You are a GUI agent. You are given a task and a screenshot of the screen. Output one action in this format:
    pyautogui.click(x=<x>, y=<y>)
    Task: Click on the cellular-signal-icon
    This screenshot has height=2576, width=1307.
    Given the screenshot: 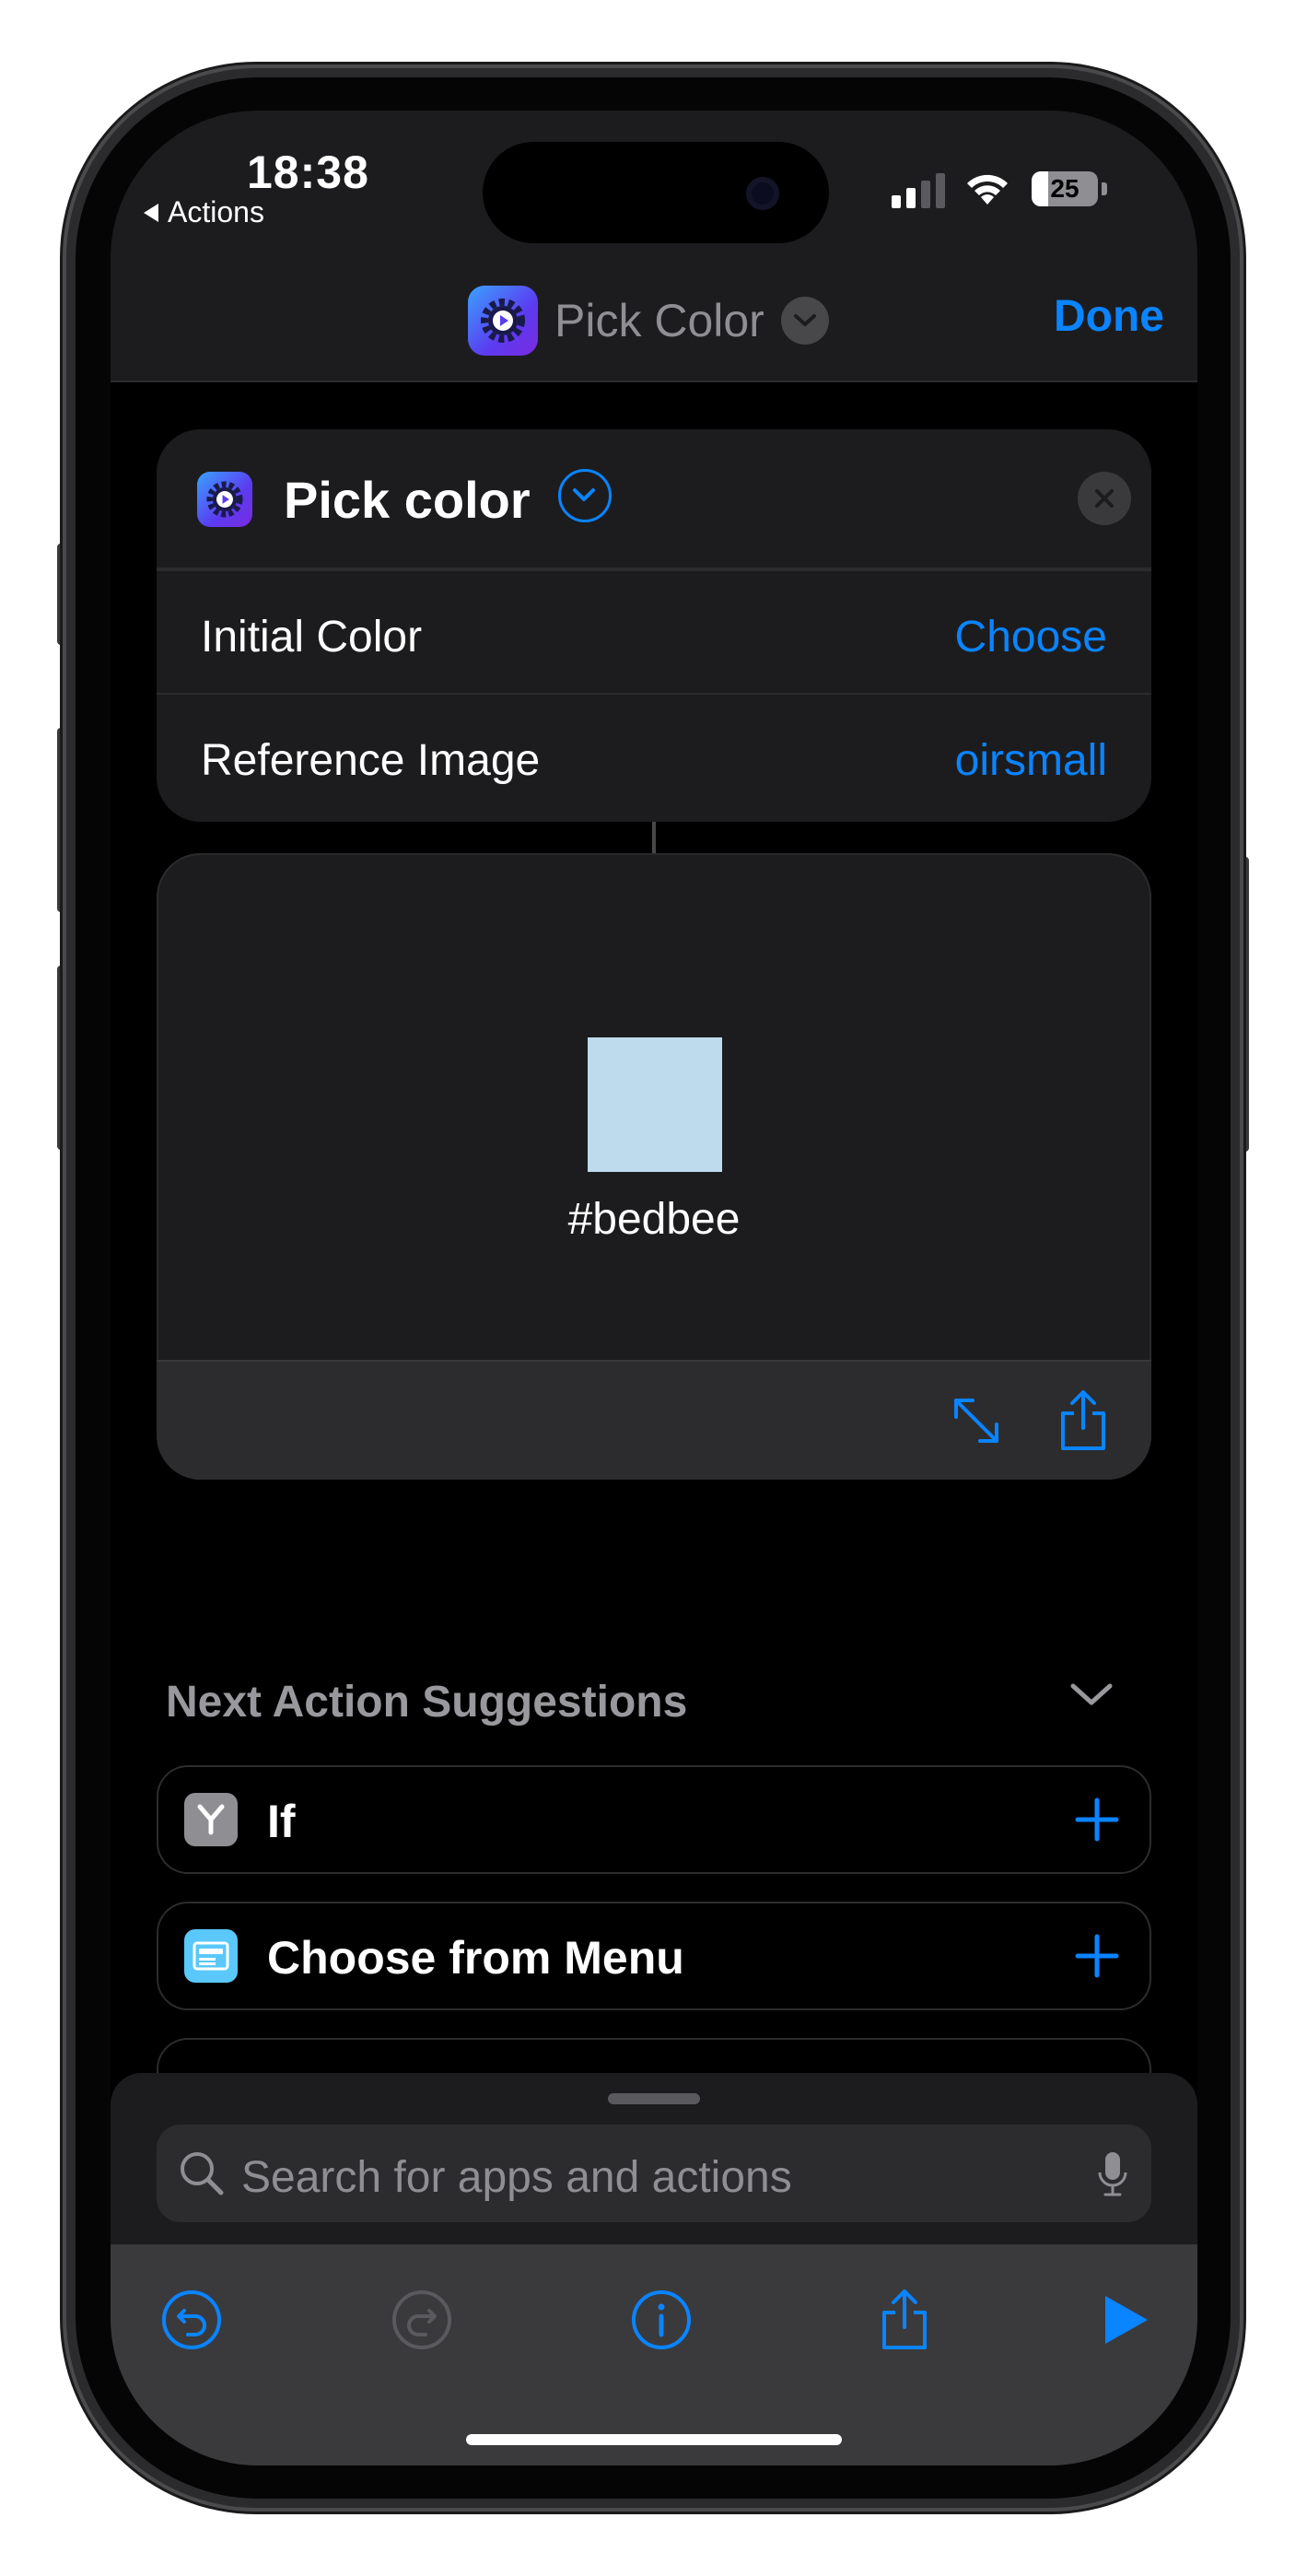 What is the action you would take?
    pyautogui.click(x=918, y=190)
    